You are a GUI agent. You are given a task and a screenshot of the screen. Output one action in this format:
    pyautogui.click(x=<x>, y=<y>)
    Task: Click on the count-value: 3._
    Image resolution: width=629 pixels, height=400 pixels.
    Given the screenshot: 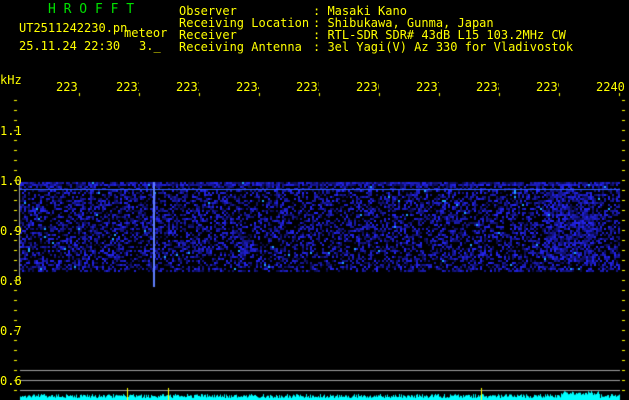 What is the action you would take?
    pyautogui.click(x=150, y=46)
    